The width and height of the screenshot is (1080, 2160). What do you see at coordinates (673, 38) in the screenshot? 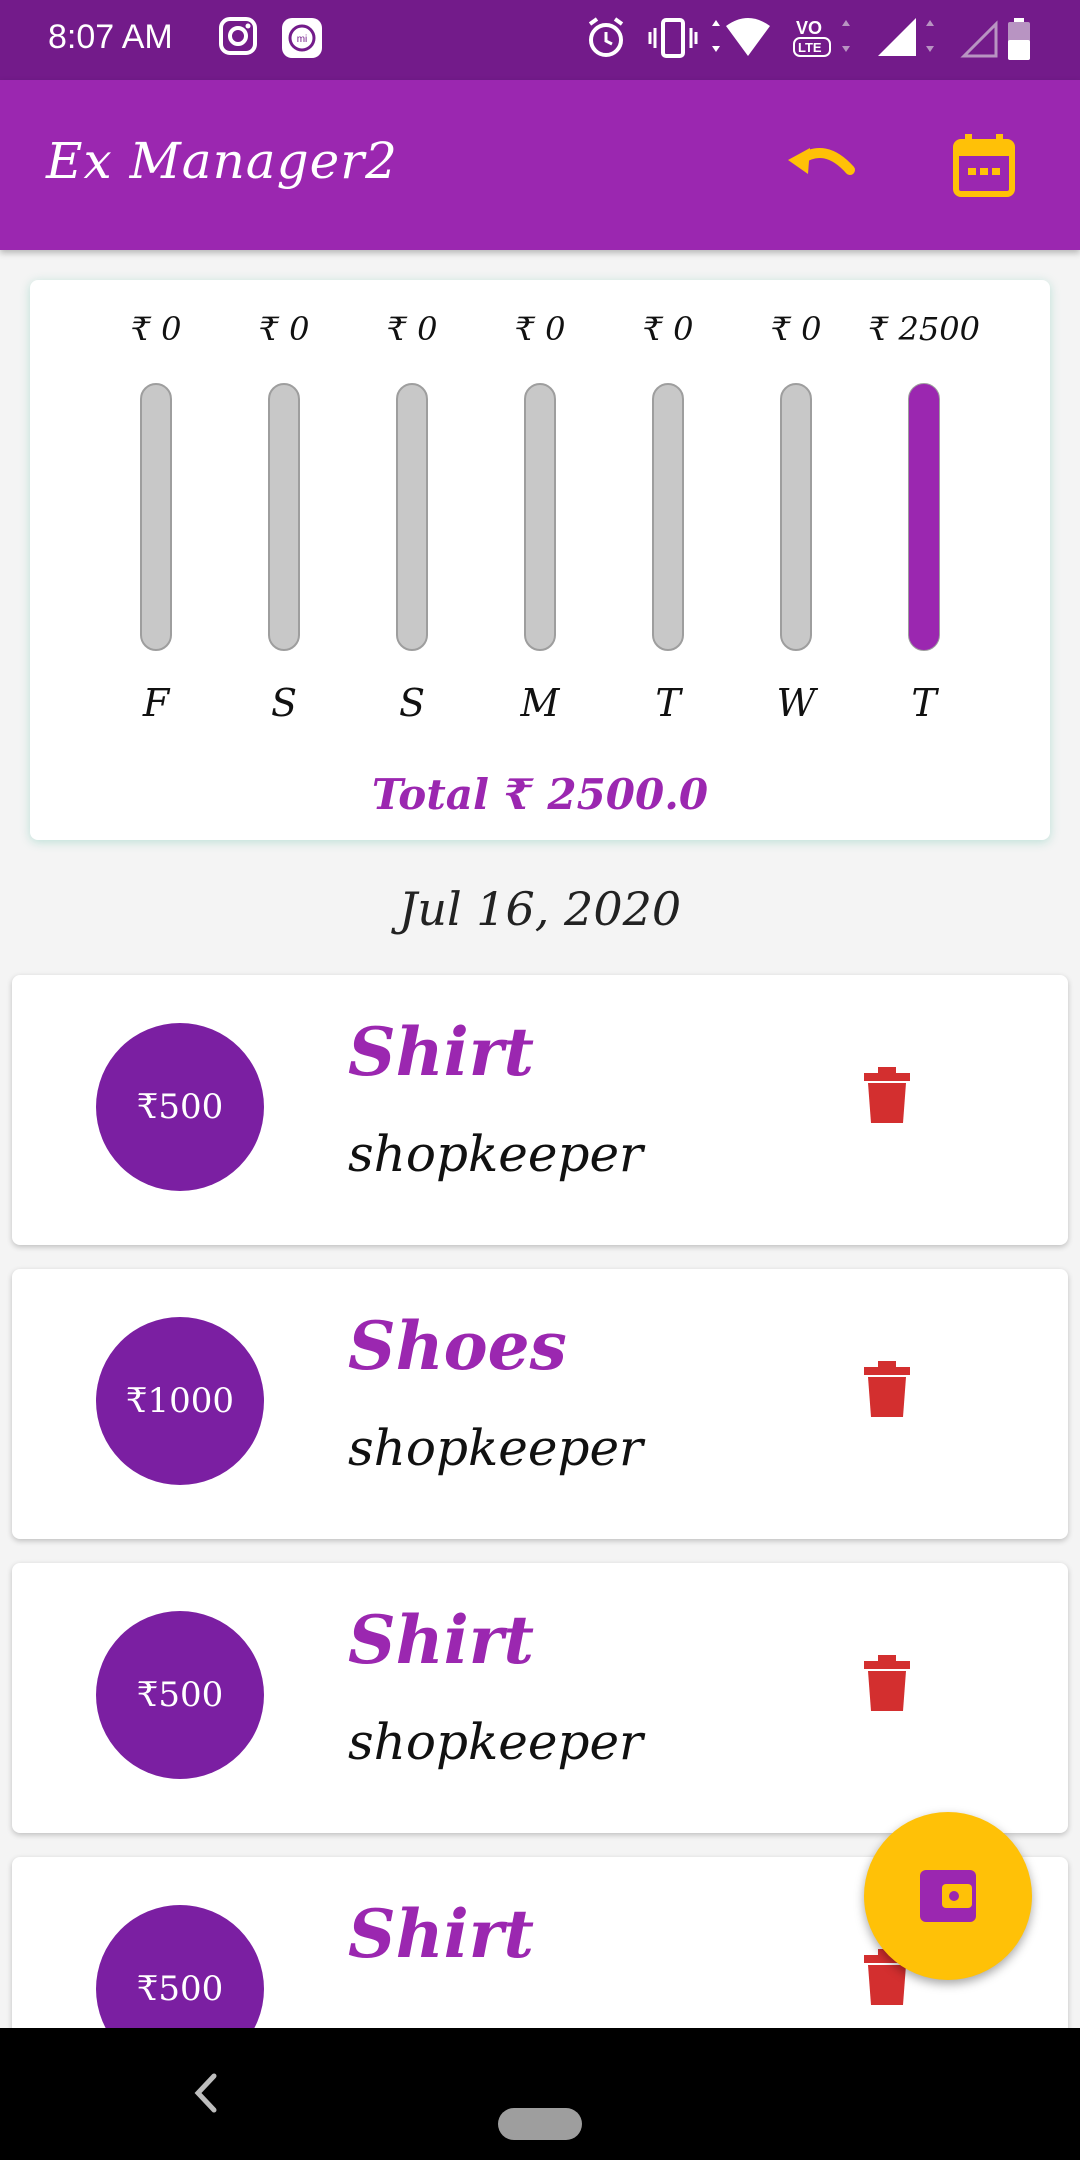
I see `vibrate-icon` at bounding box center [673, 38].